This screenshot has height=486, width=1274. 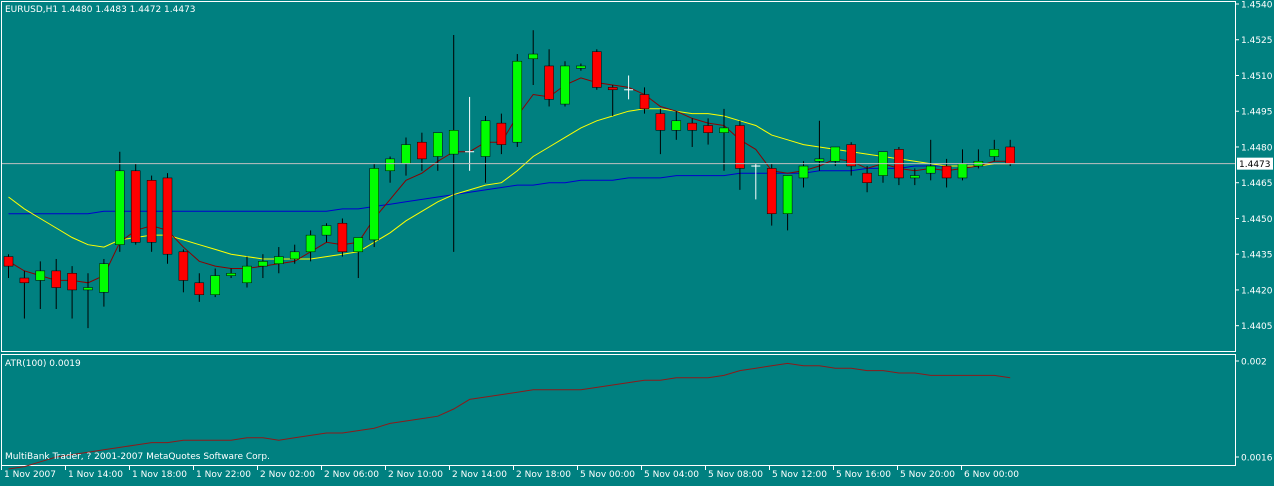 What do you see at coordinates (1257, 220) in the screenshot?
I see `price-tick-label: 1.4450` at bounding box center [1257, 220].